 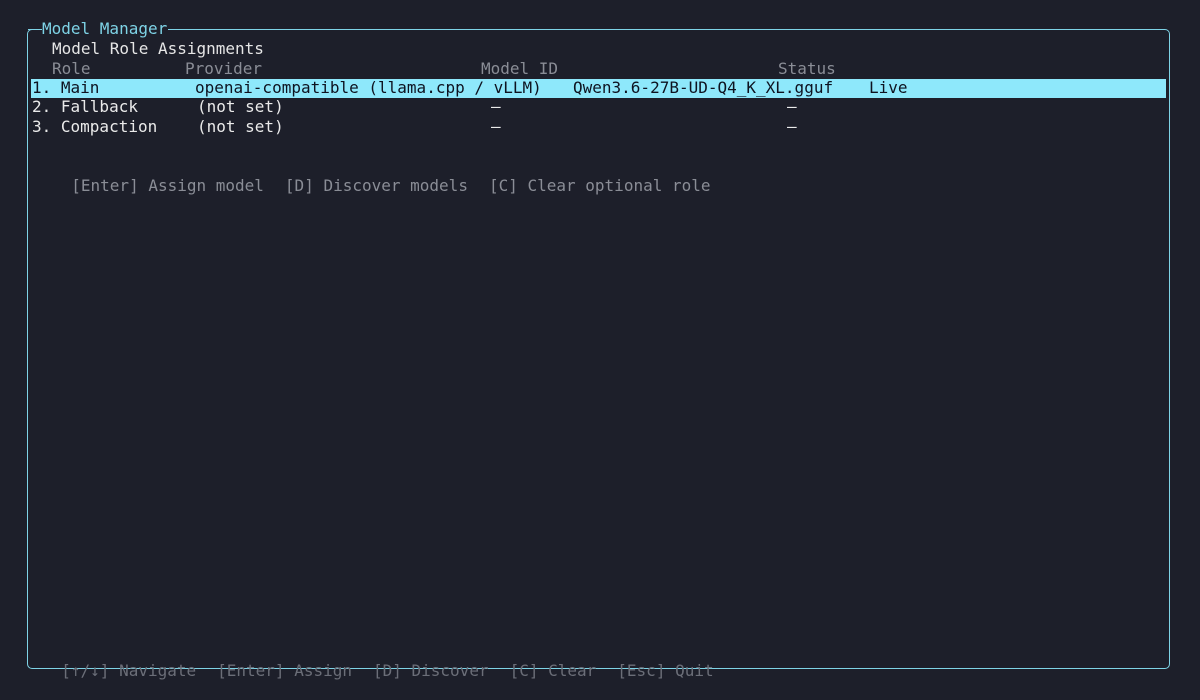 I want to click on column-header-model-id: Model ID, so click(x=520, y=68).